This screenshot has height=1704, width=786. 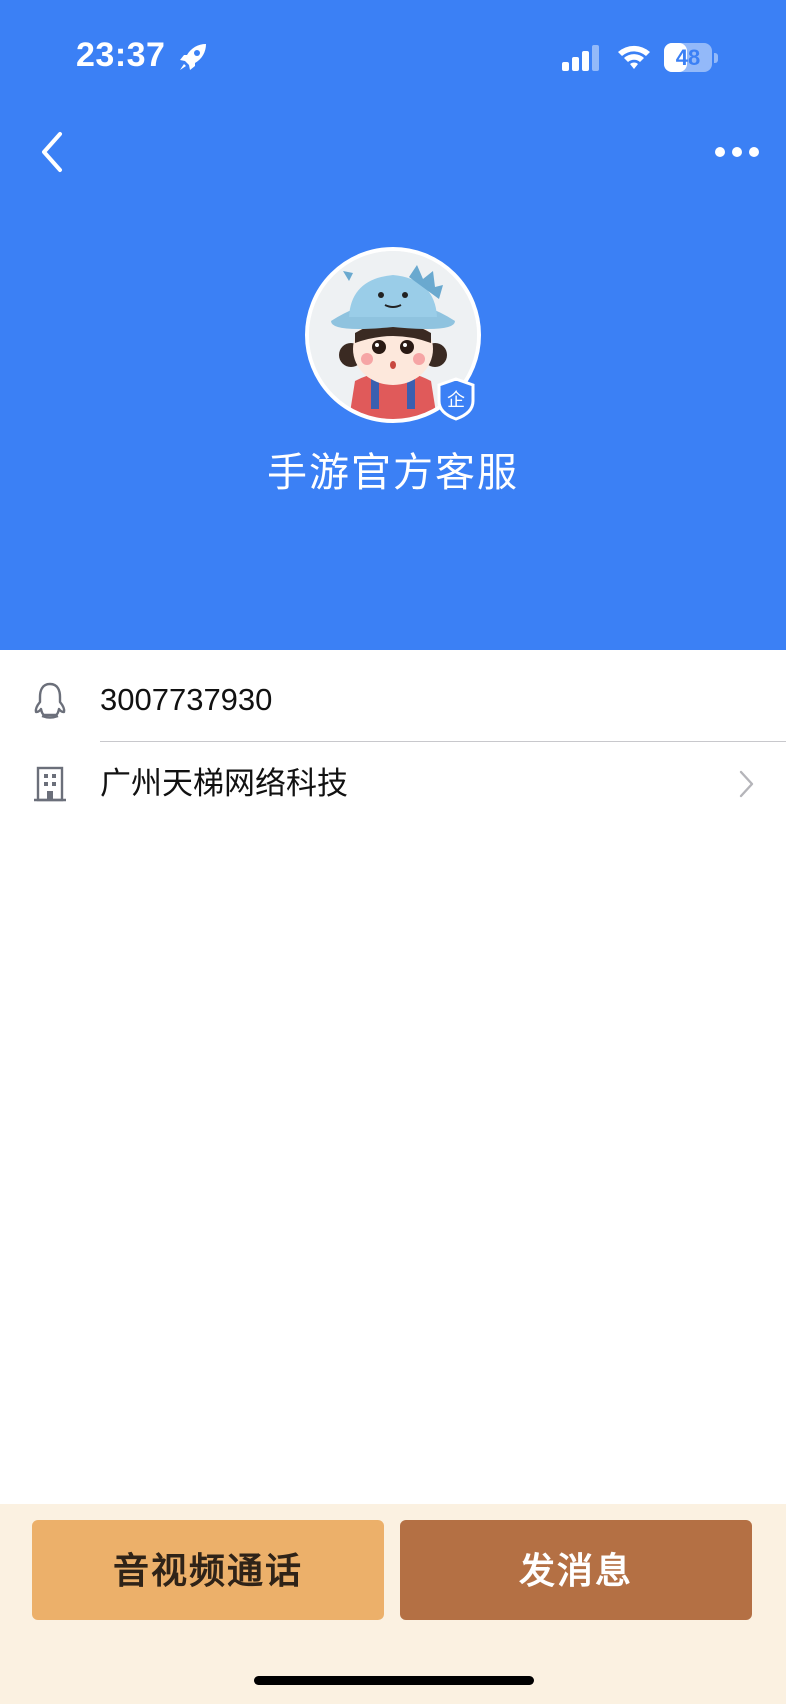 What do you see at coordinates (208, 1570) in the screenshot?
I see `video-call-button: 音视频通话` at bounding box center [208, 1570].